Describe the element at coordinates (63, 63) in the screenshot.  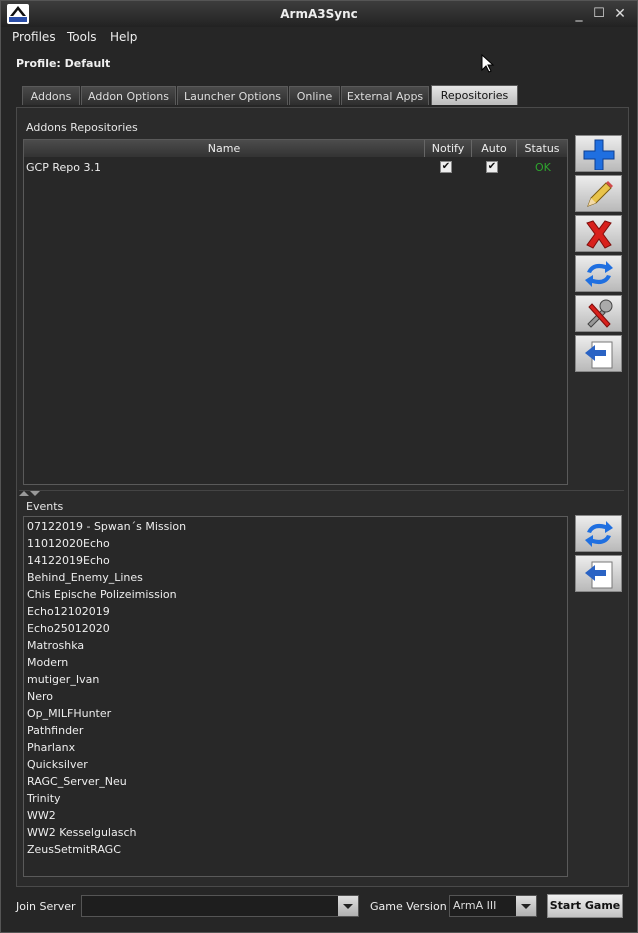
I see `profile-label: Profile: Default` at that location.